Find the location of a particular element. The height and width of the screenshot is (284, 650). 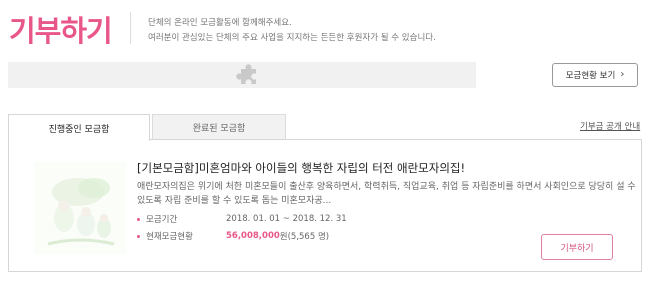

period-row: 모금기간 2018. 01. 01 ~ 2018. 12. 31 is located at coordinates (242, 219).